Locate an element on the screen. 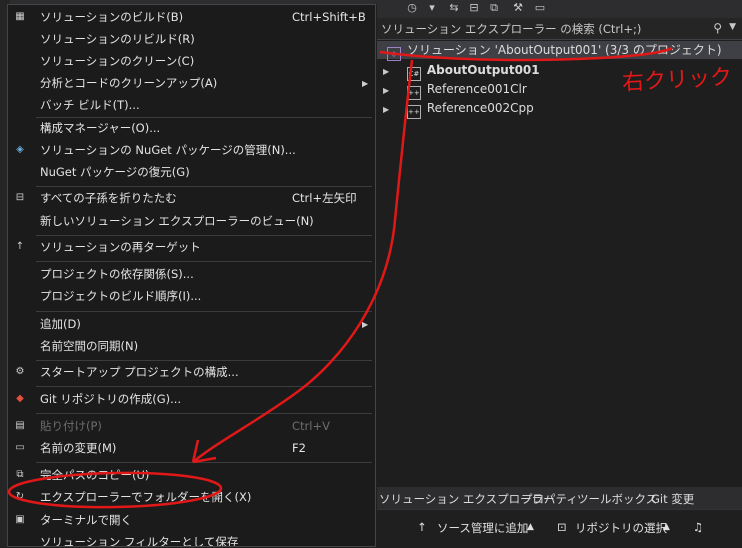 The image size is (742, 548). tree-item-project: ▶ ++ Reference001Clr is located at coordinates (455, 90).